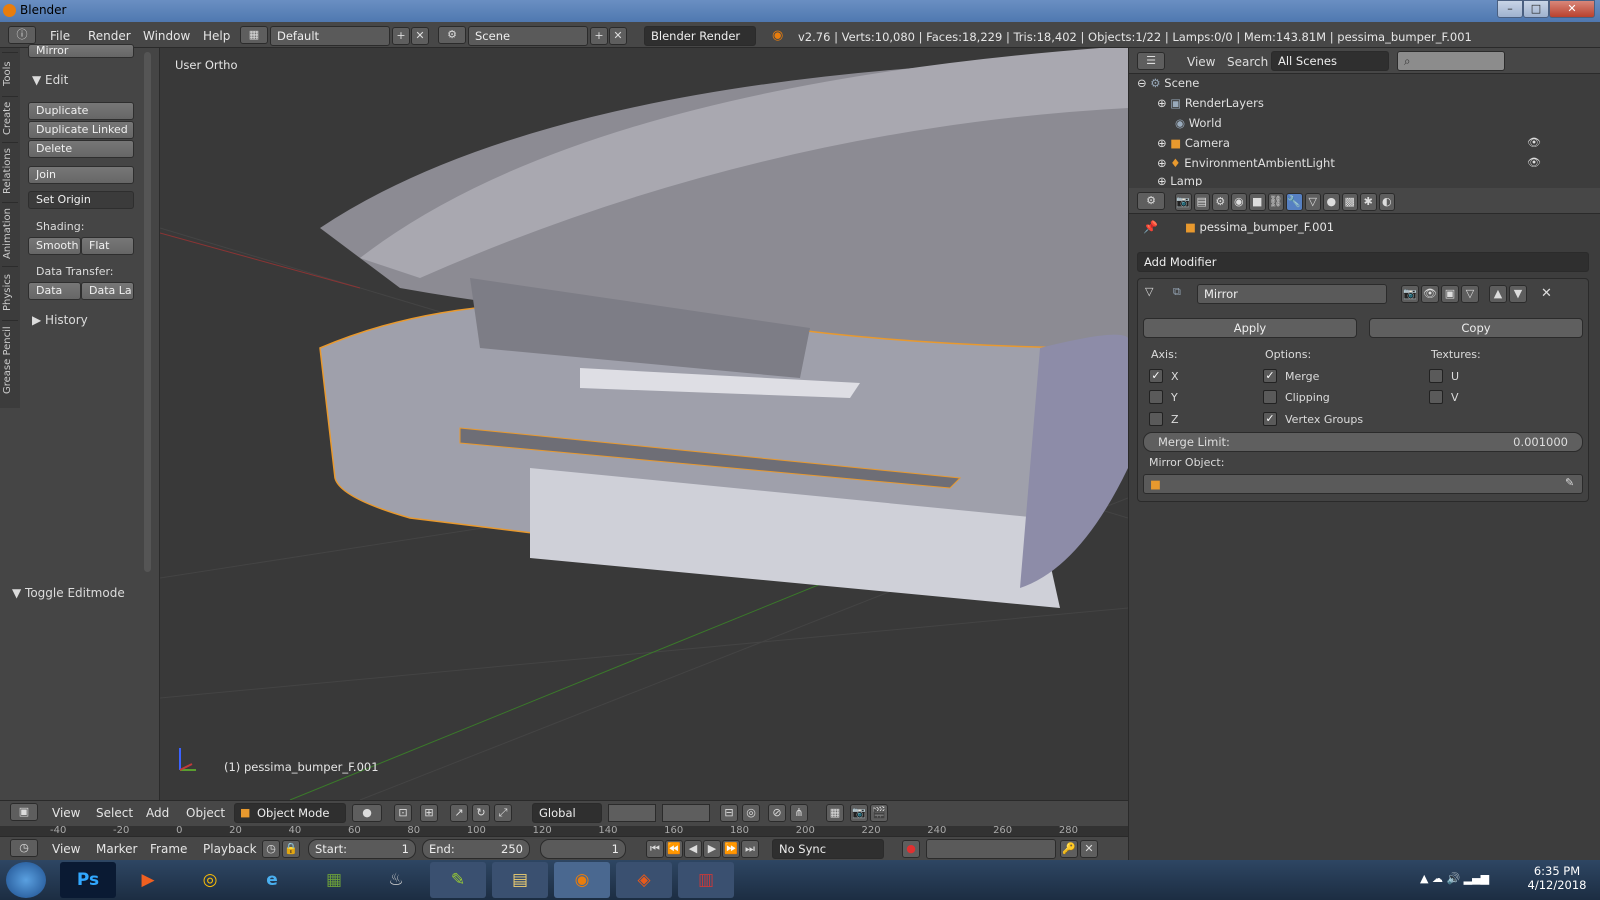  What do you see at coordinates (712, 849) in the screenshot?
I see `play-icon: ▶` at bounding box center [712, 849].